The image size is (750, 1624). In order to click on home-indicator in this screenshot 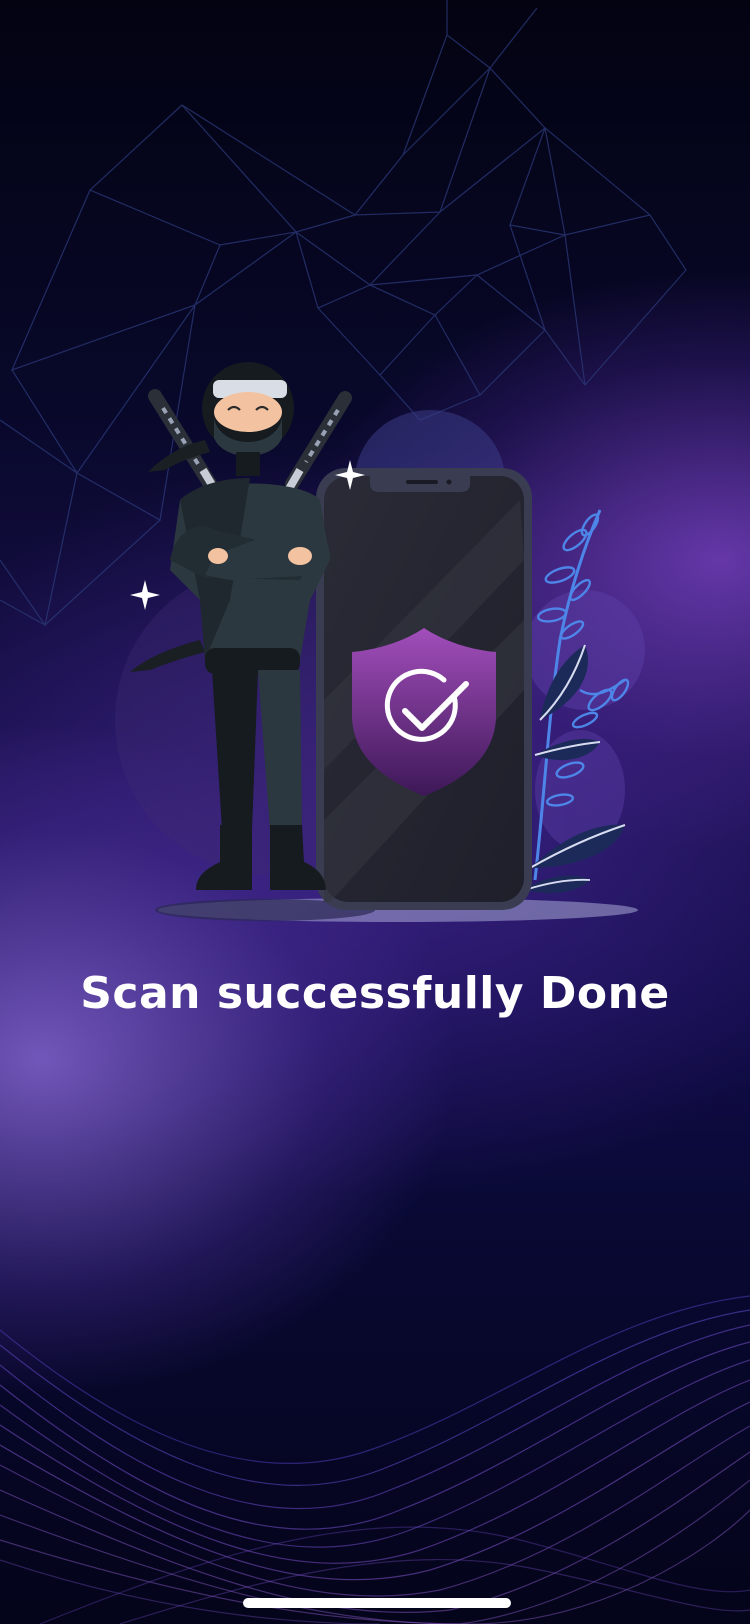, I will do `click(377, 1603)`.